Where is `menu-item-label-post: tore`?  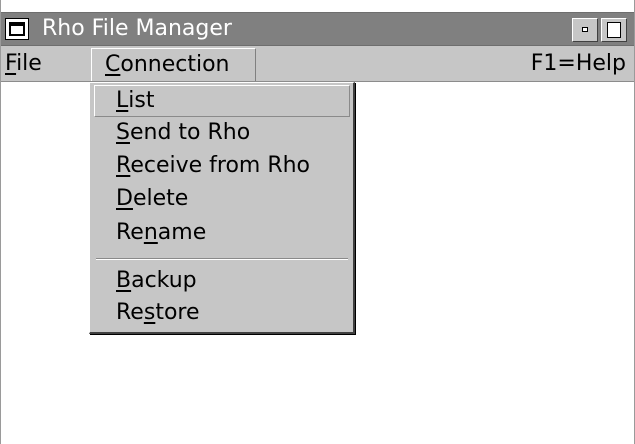 menu-item-label-post: tore is located at coordinates (177, 312).